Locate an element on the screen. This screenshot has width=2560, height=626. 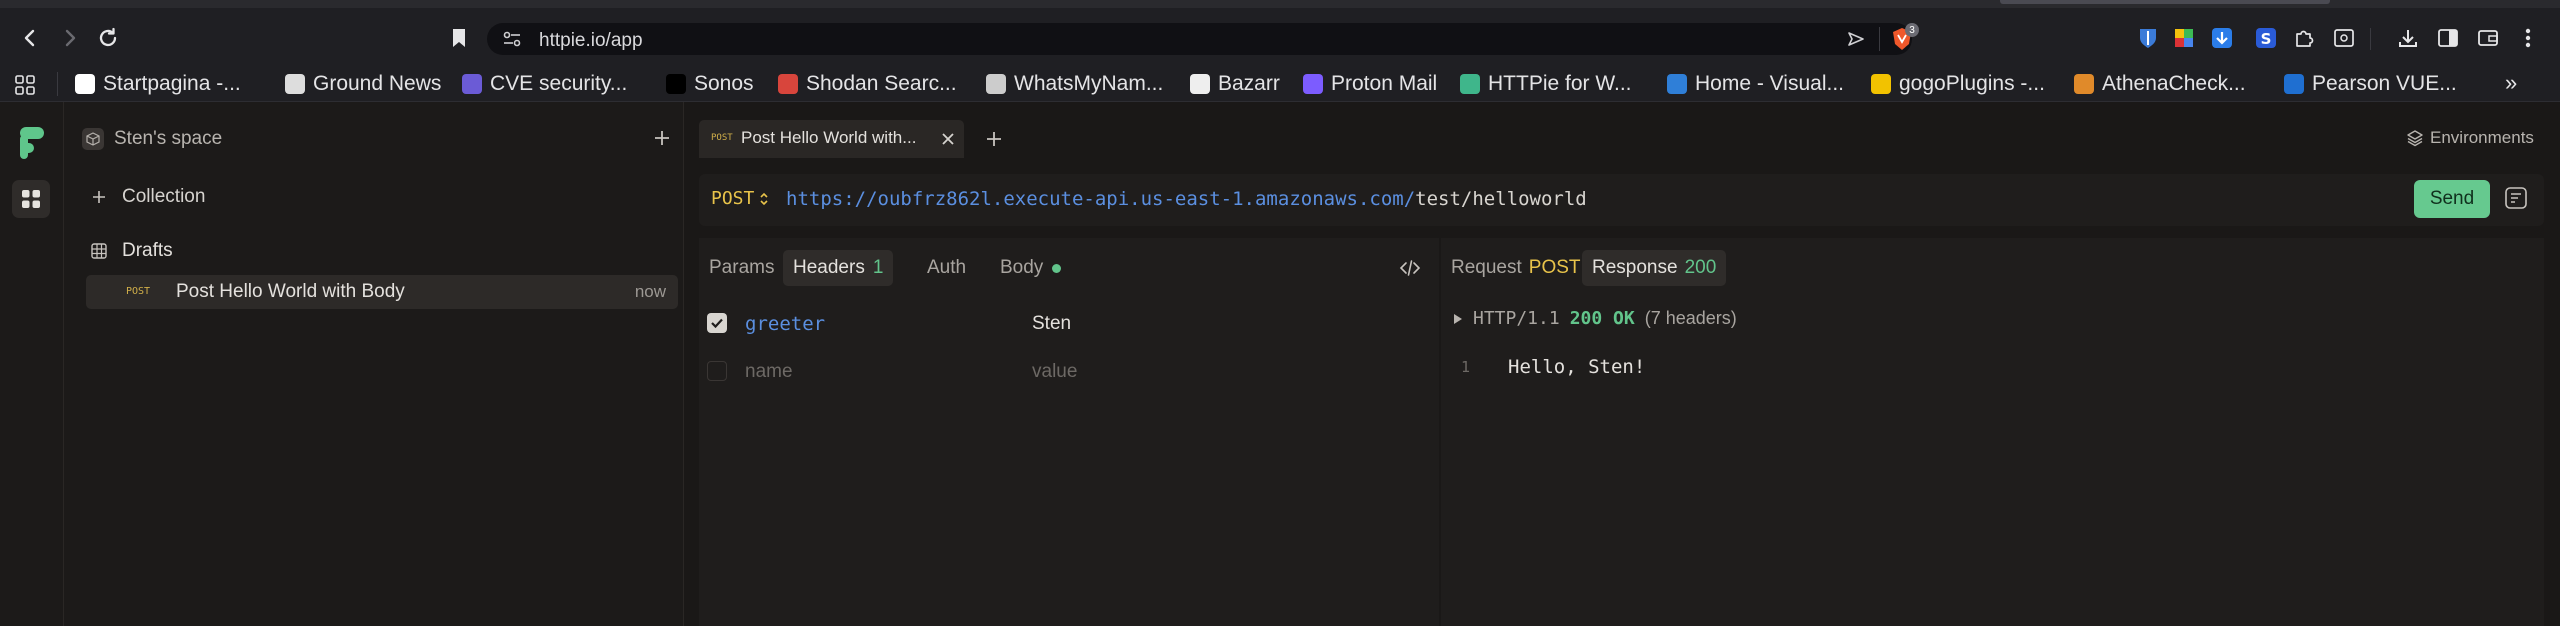
space-selector: Sten's space is located at coordinates (152, 139).